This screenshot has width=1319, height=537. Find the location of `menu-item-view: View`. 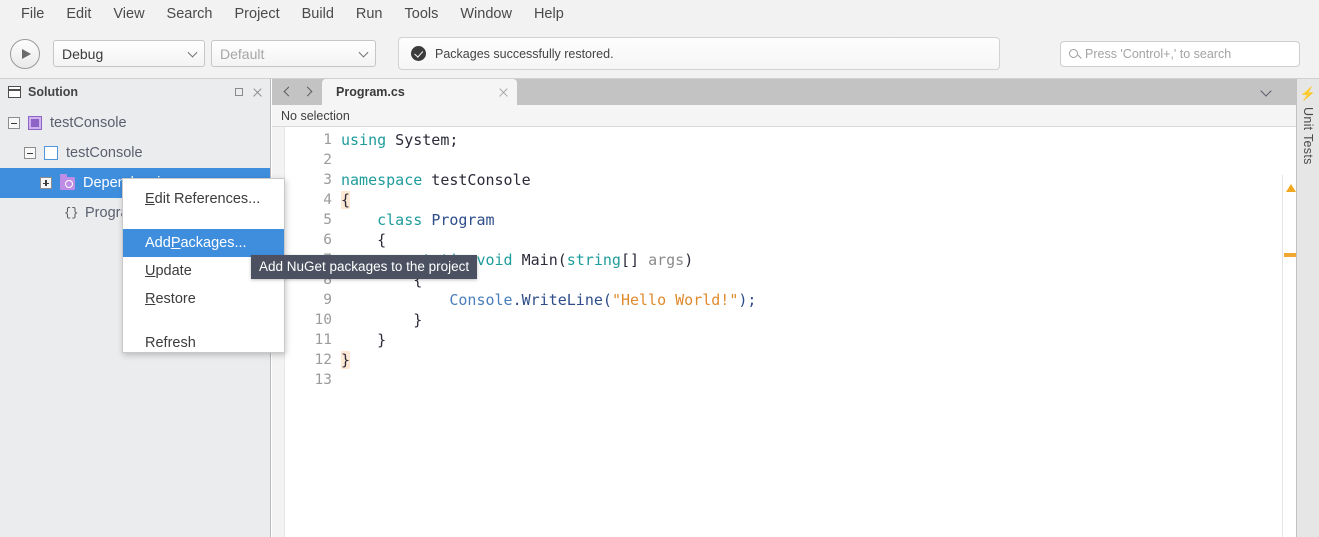

menu-item-view: View is located at coordinates (128, 14).